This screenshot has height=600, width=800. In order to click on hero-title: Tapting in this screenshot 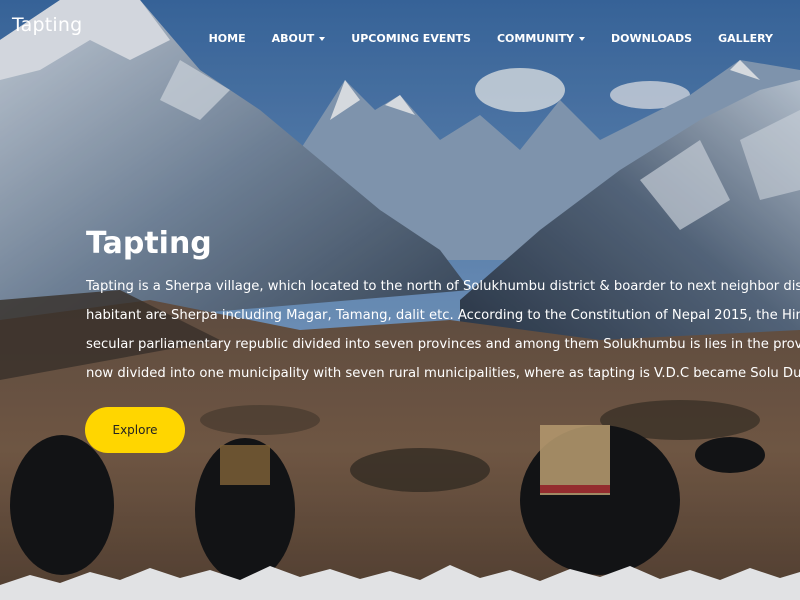, I will do `click(149, 243)`.